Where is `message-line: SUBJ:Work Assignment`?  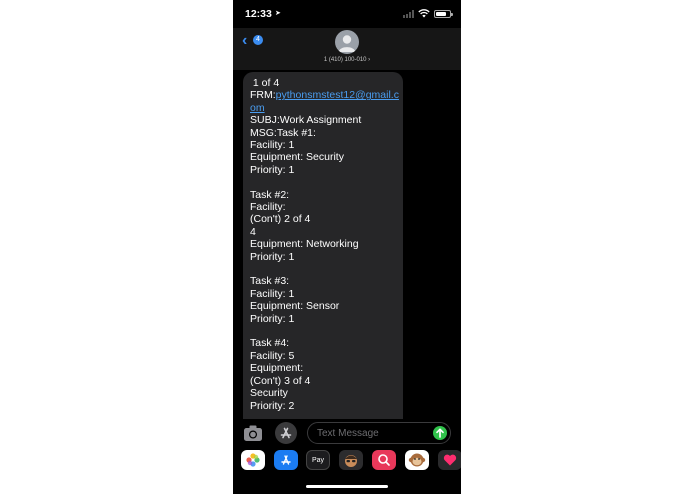 message-line: SUBJ:Work Assignment is located at coordinates (306, 120).